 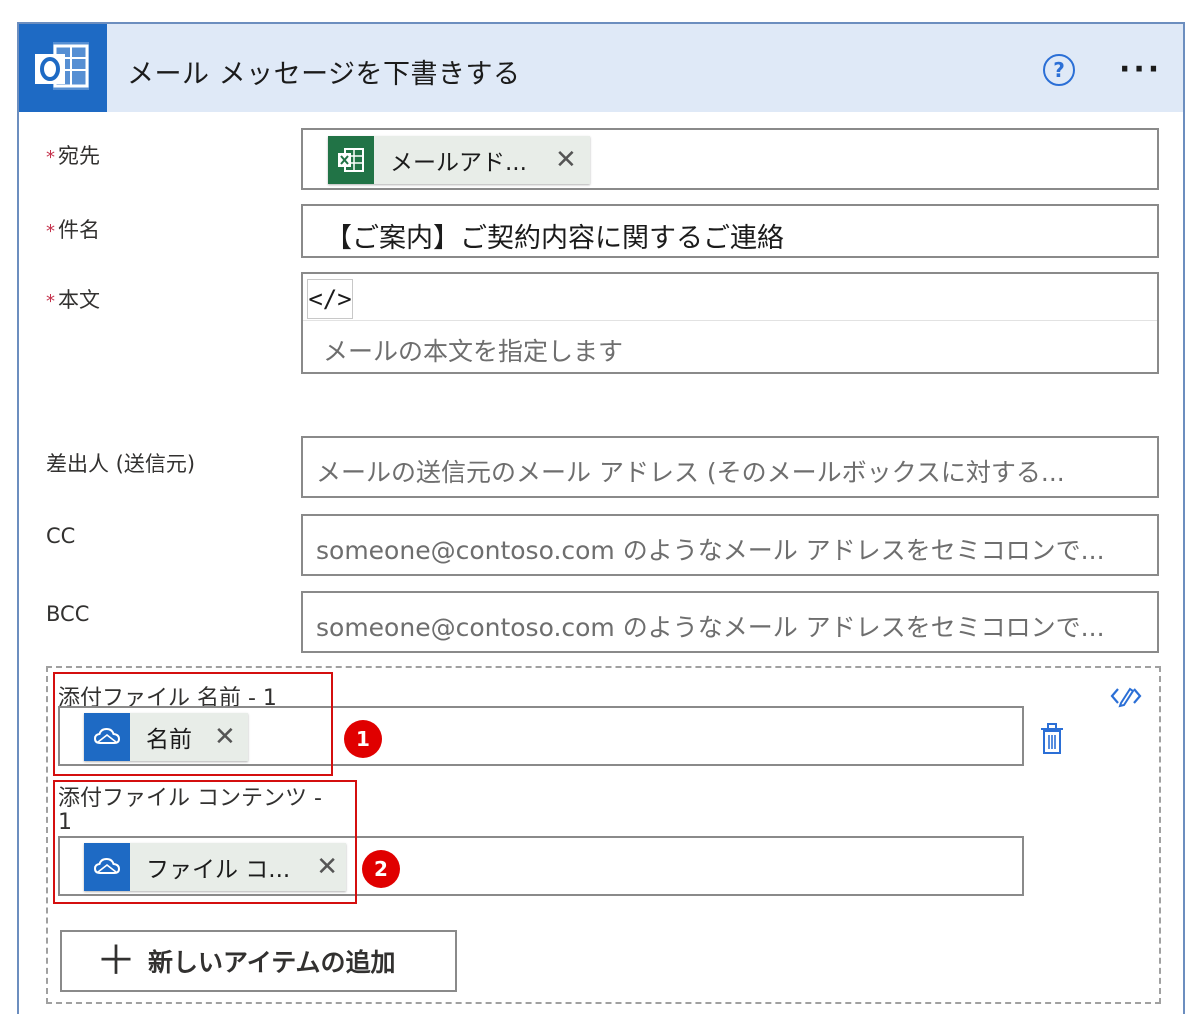 What do you see at coordinates (1052, 741) in the screenshot?
I see `delete-item-icon` at bounding box center [1052, 741].